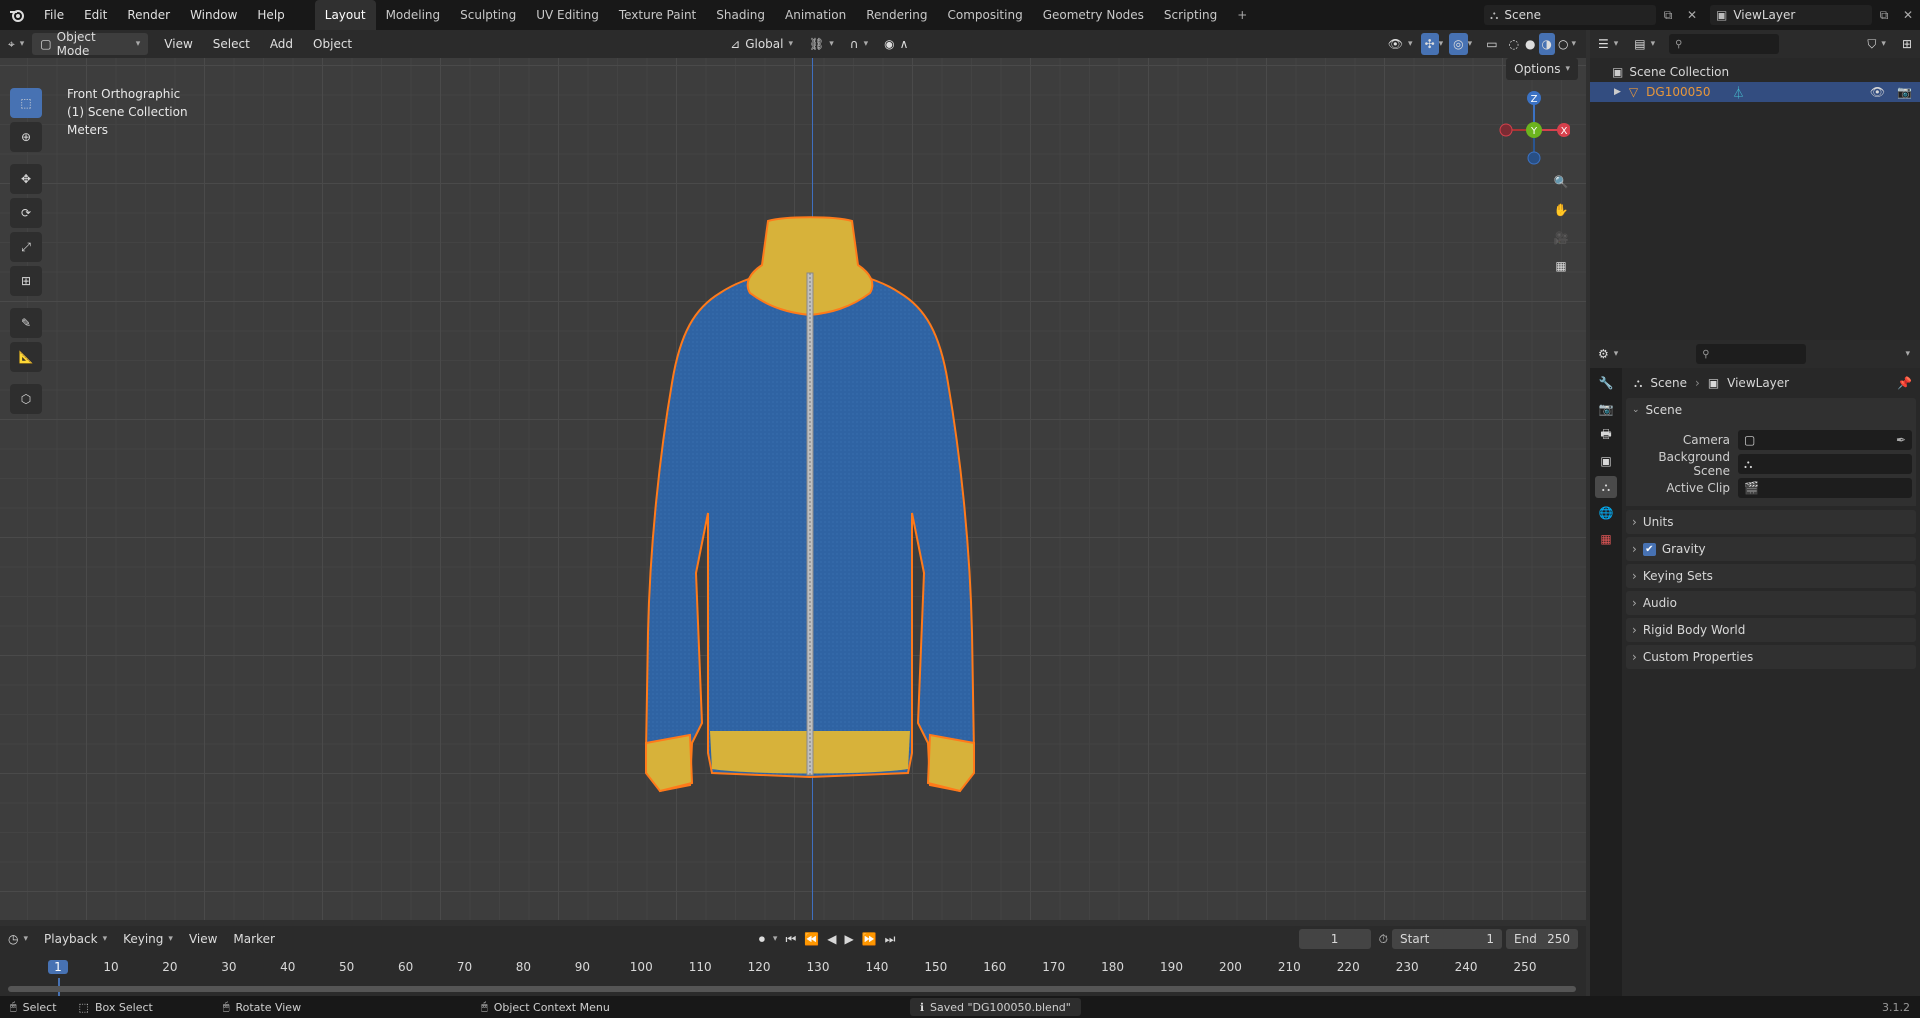 This screenshot has height=1018, width=1920. What do you see at coordinates (1458, 44) in the screenshot?
I see `overlay-toggle: ◎` at bounding box center [1458, 44].